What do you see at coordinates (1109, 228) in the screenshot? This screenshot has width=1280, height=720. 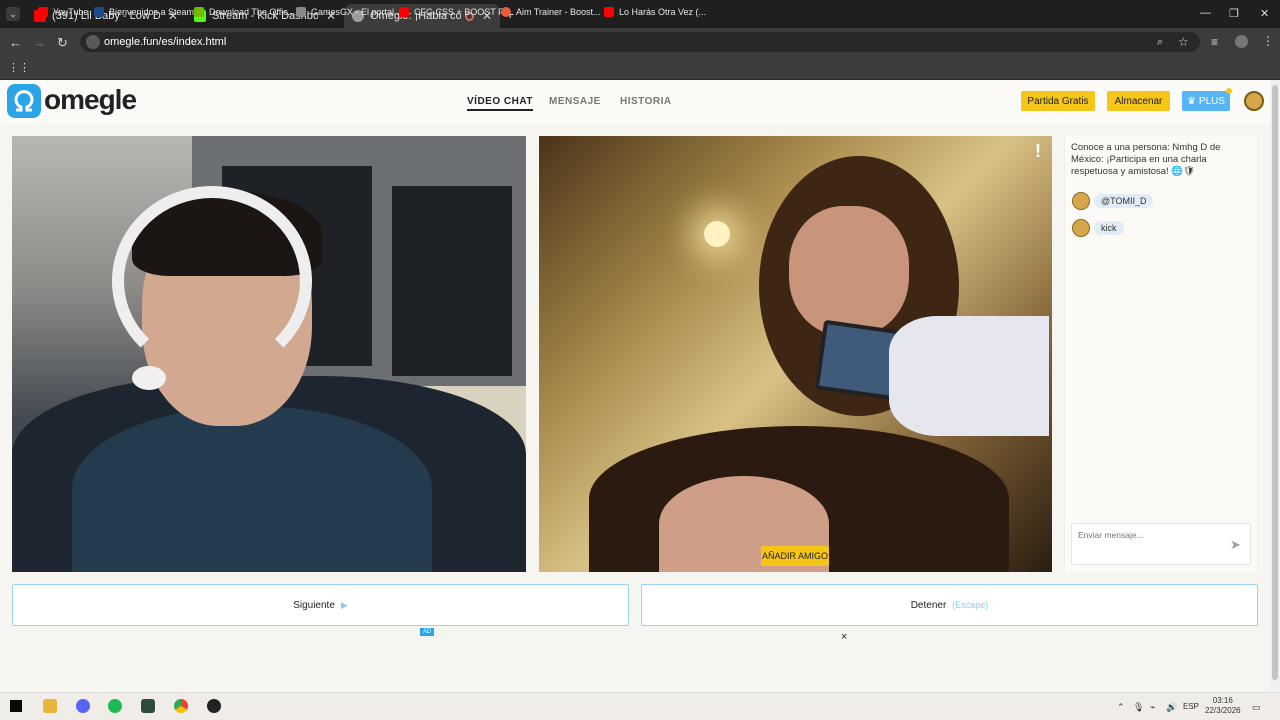 I see `message-bubble: kick` at bounding box center [1109, 228].